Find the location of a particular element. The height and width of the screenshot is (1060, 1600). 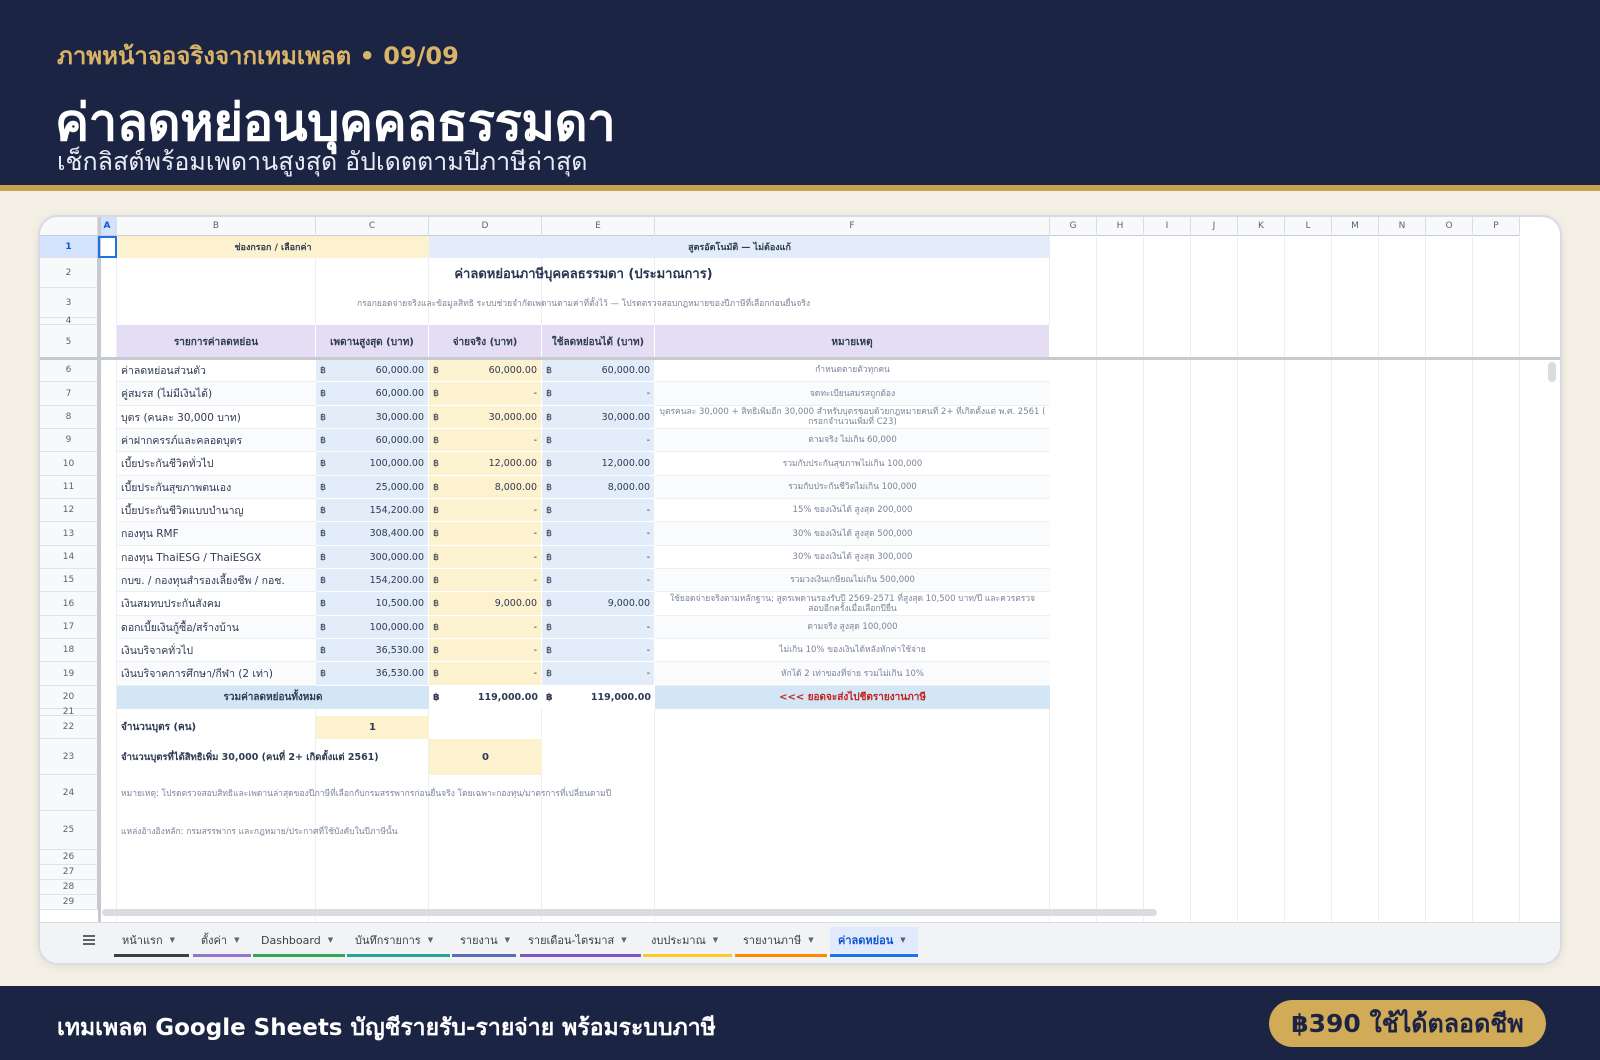

column-header-h: H is located at coordinates (1120, 226).